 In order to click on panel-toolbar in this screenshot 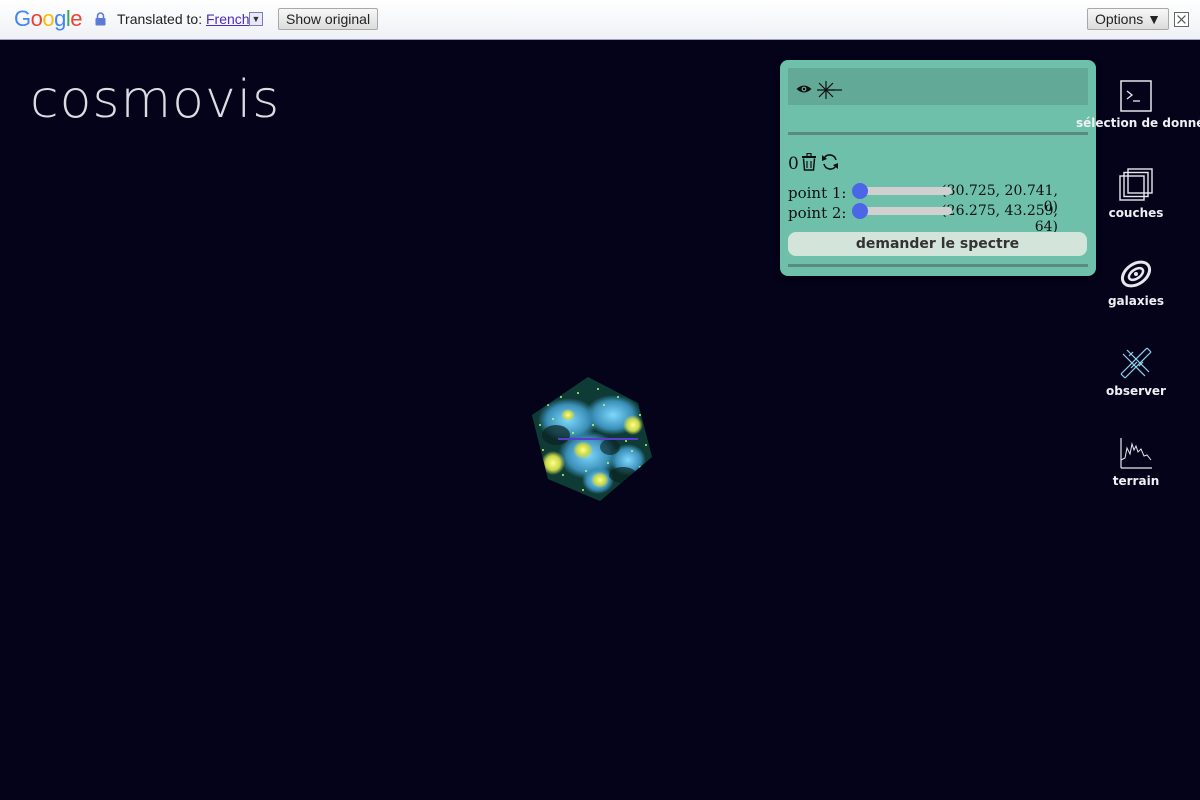, I will do `click(938, 86)`.